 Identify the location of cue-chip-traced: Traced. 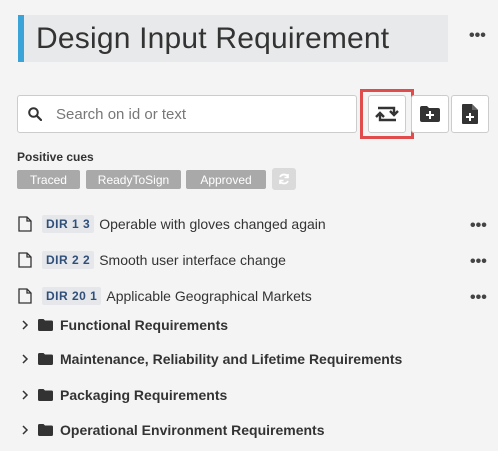
(48, 179).